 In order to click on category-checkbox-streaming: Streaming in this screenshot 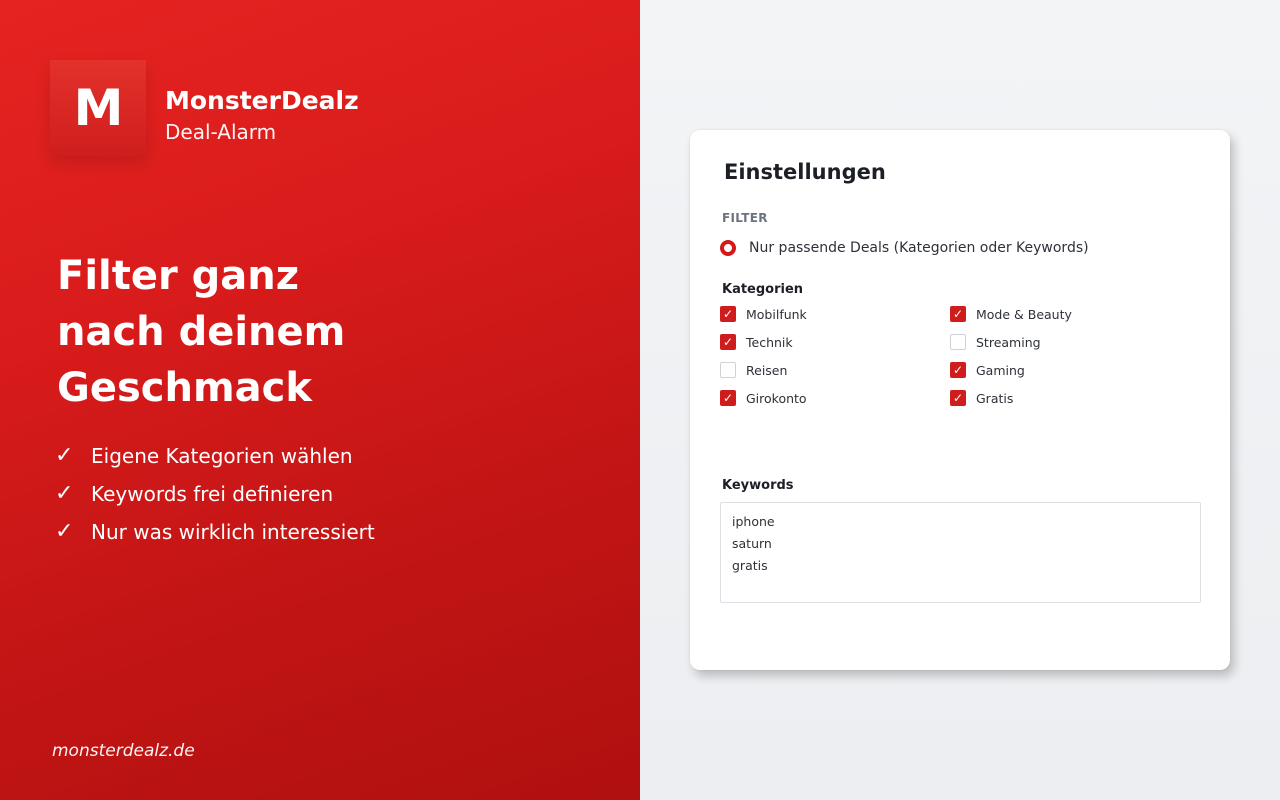, I will do `click(995, 342)`.